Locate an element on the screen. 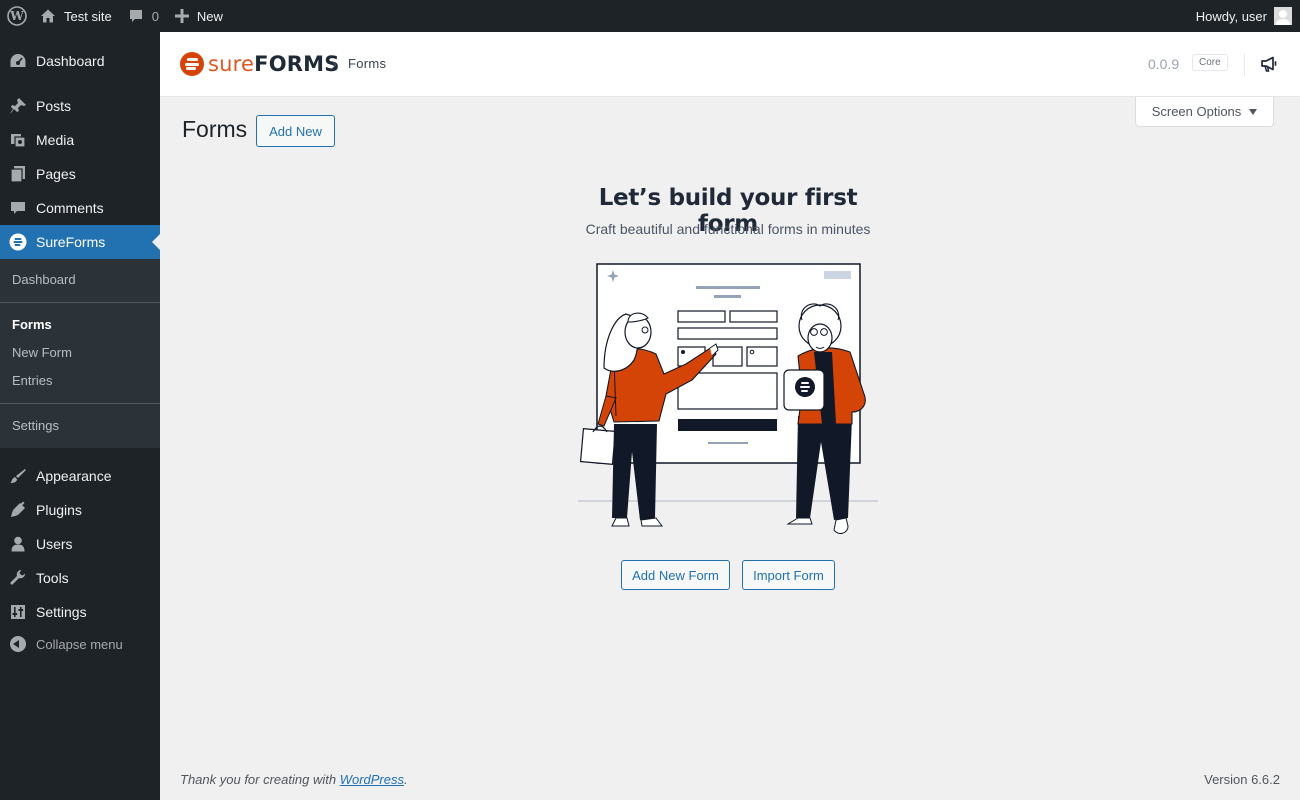 Image resolution: width=1300 pixels, height=800 pixels. sidebar-item-label: SureForms is located at coordinates (71, 242).